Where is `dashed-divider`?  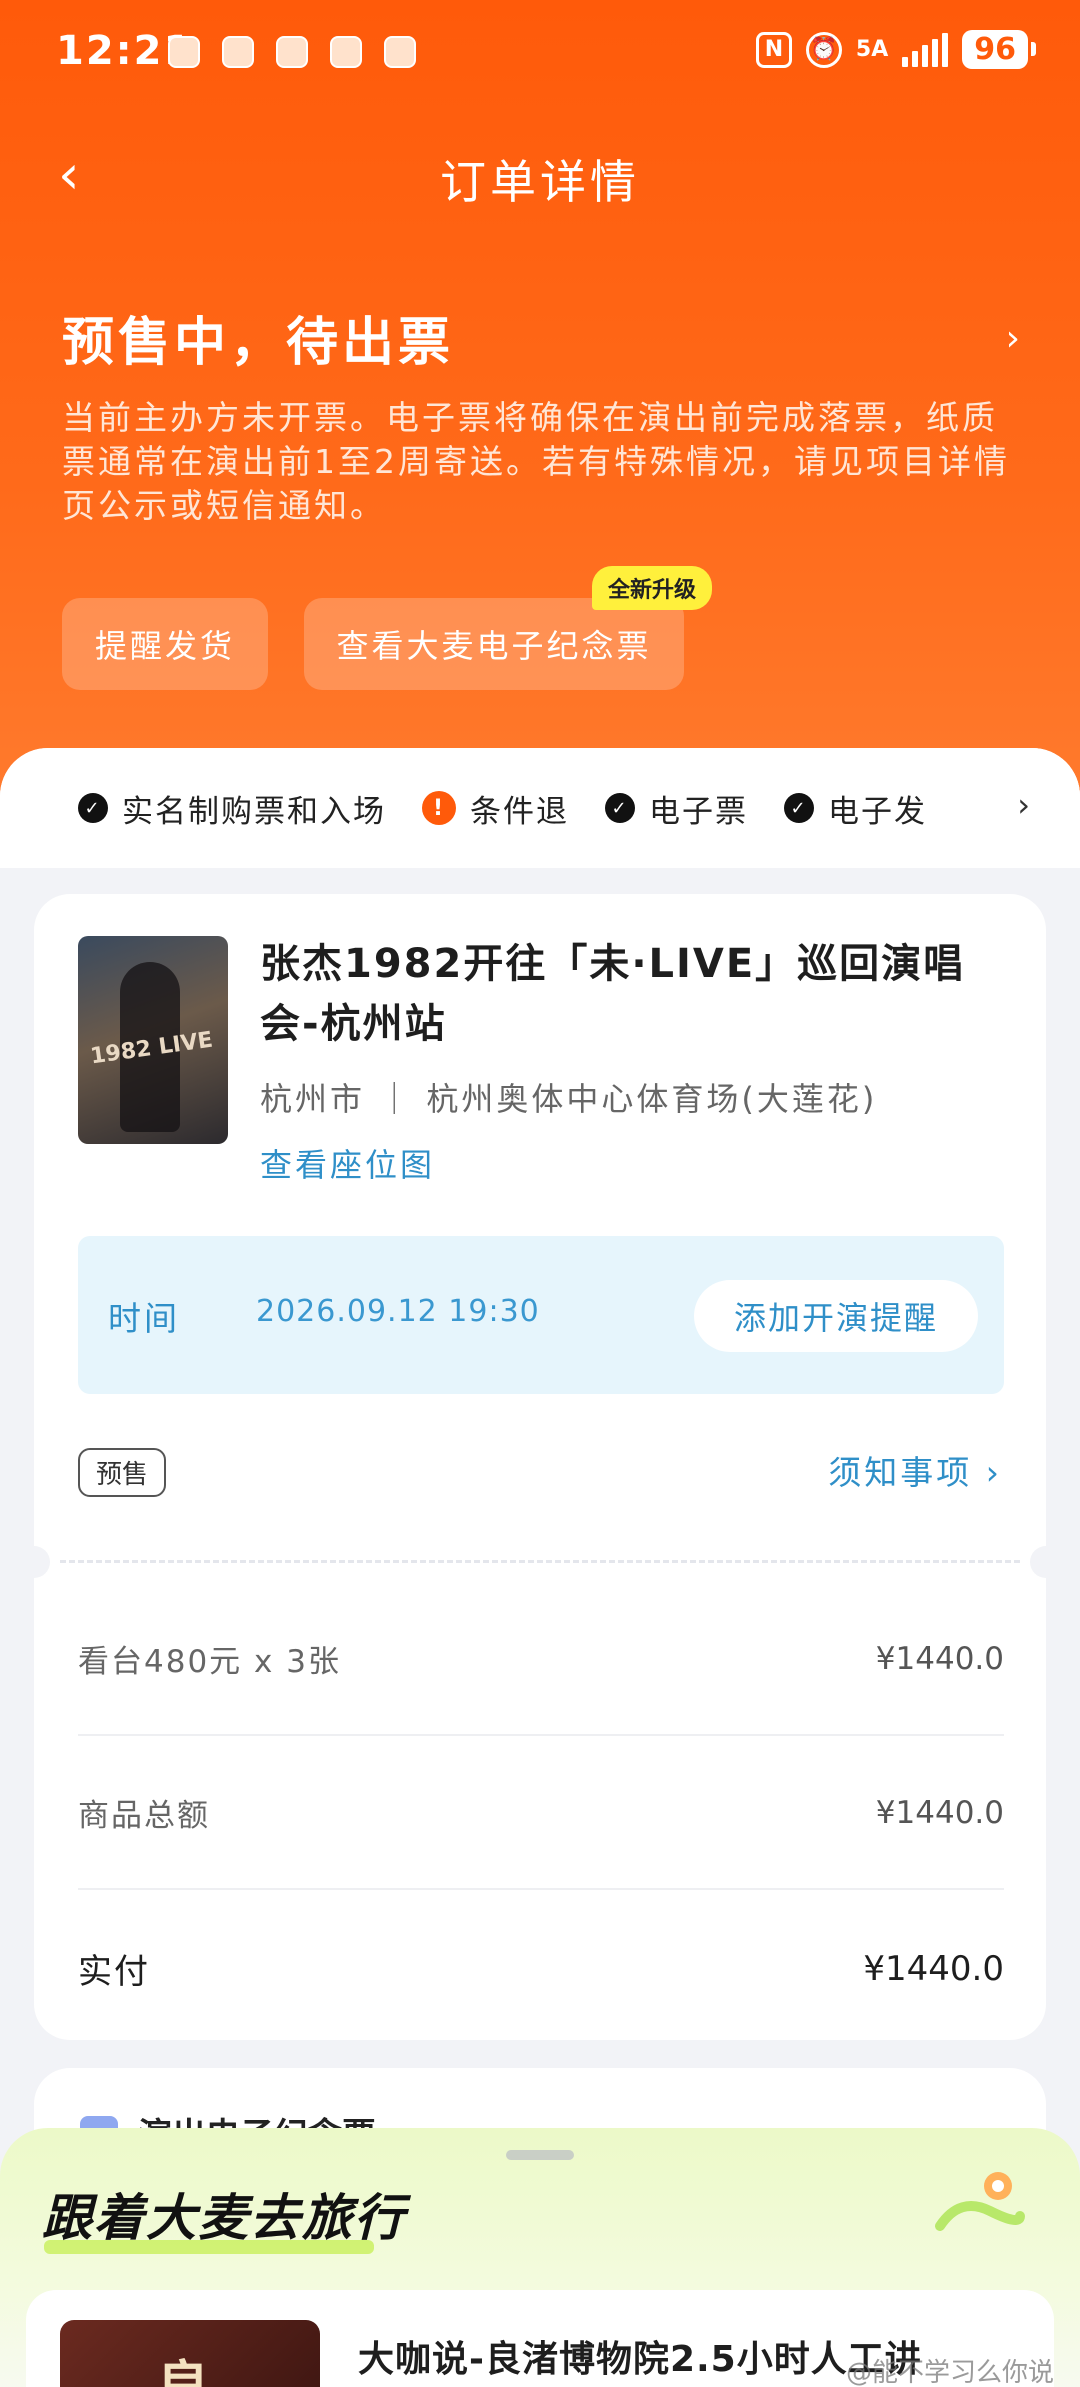 dashed-divider is located at coordinates (540, 1561).